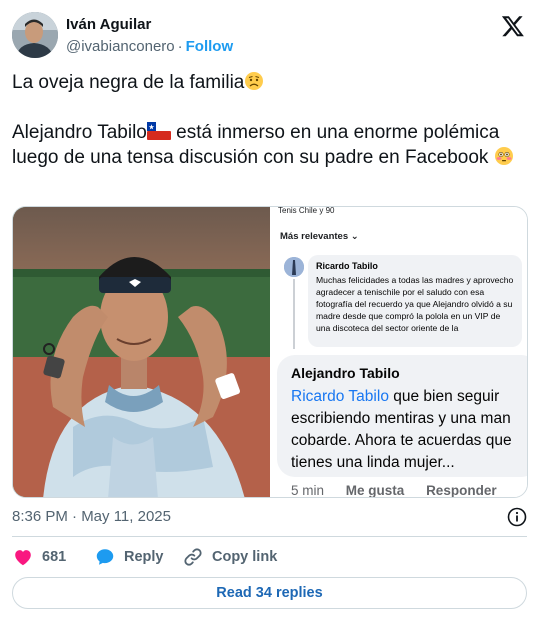  I want to click on fb-comment-actions: 5 min Me gusta Responder, so click(403, 490).